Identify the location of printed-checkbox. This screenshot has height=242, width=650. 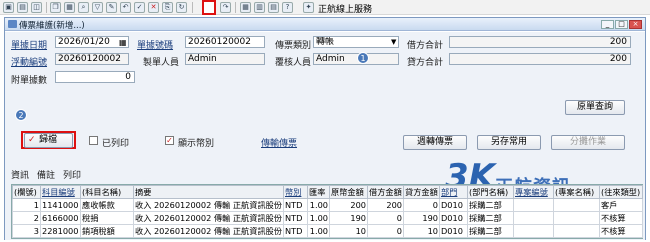
(93, 140).